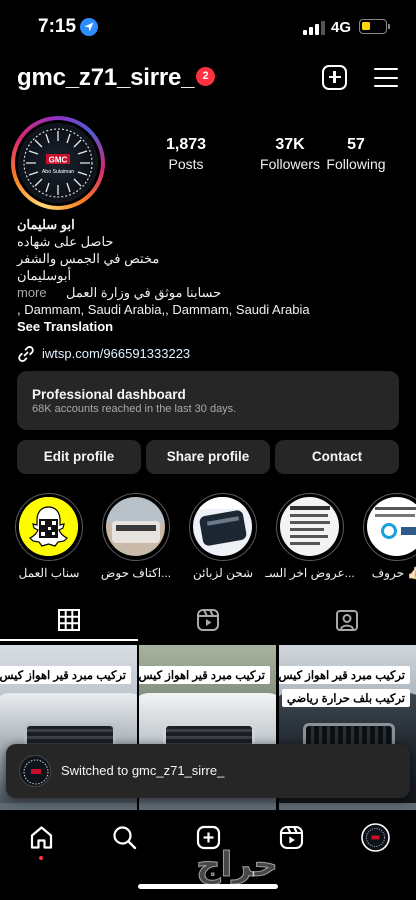 The height and width of the screenshot is (900, 416). What do you see at coordinates (116, 353) in the screenshot?
I see `profile-link-text: iwtsp.com/966591333223` at bounding box center [116, 353].